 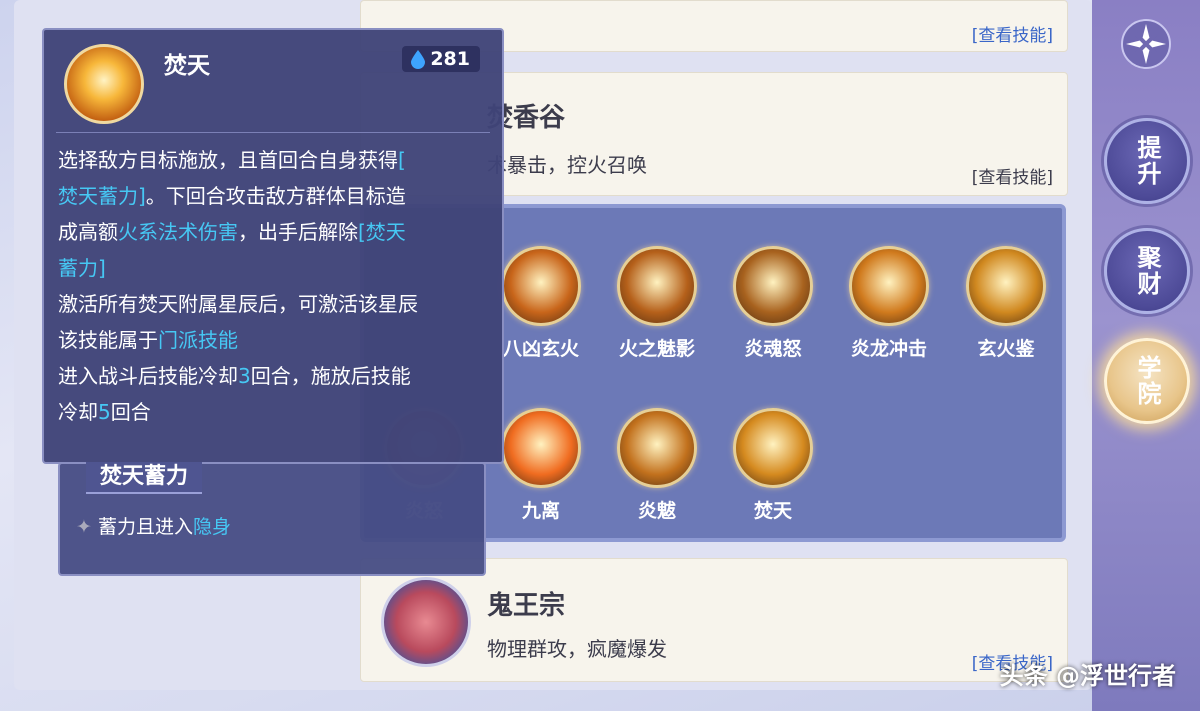 I want to click on description-line: 进入战斗后技能冷却3回合，施放后技能, so click(x=273, y=376).